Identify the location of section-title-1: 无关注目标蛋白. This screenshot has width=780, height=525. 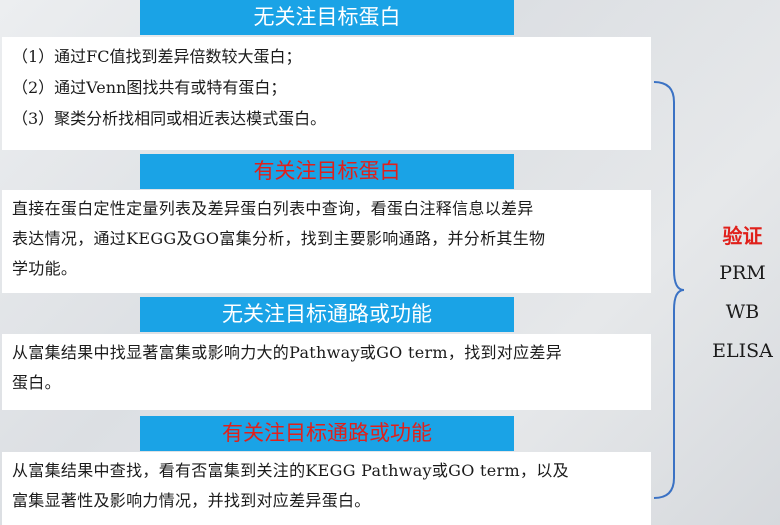
(327, 17).